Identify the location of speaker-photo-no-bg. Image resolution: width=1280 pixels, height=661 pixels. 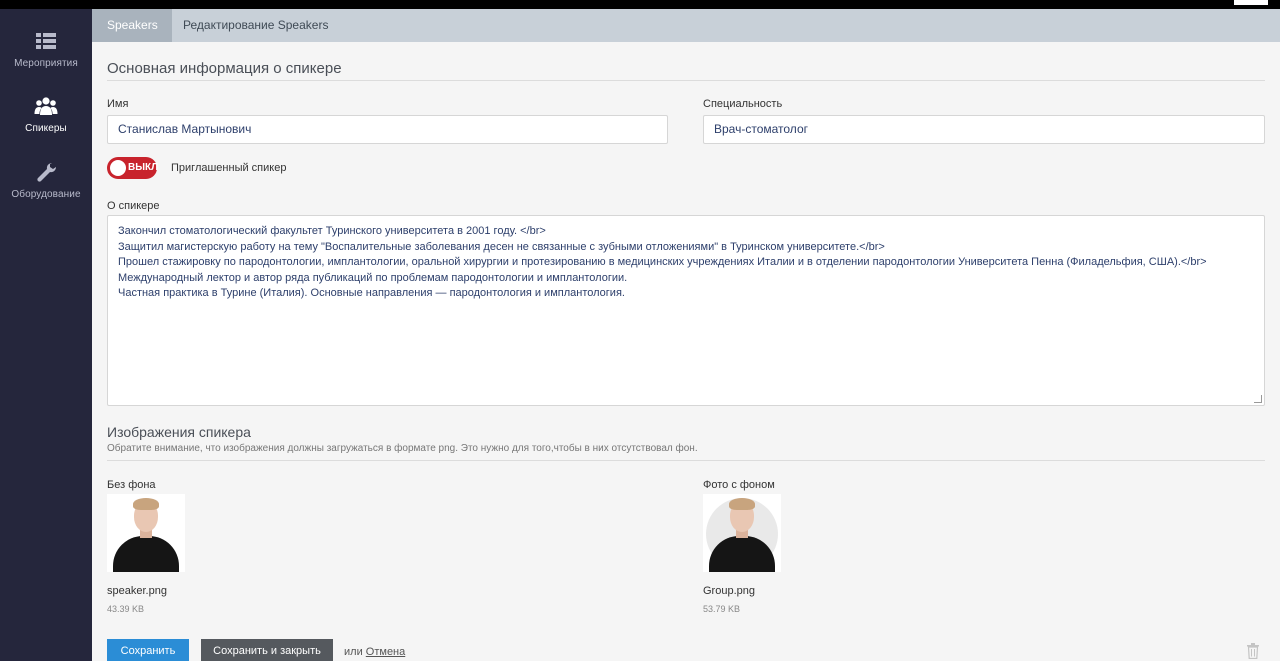
(146, 533).